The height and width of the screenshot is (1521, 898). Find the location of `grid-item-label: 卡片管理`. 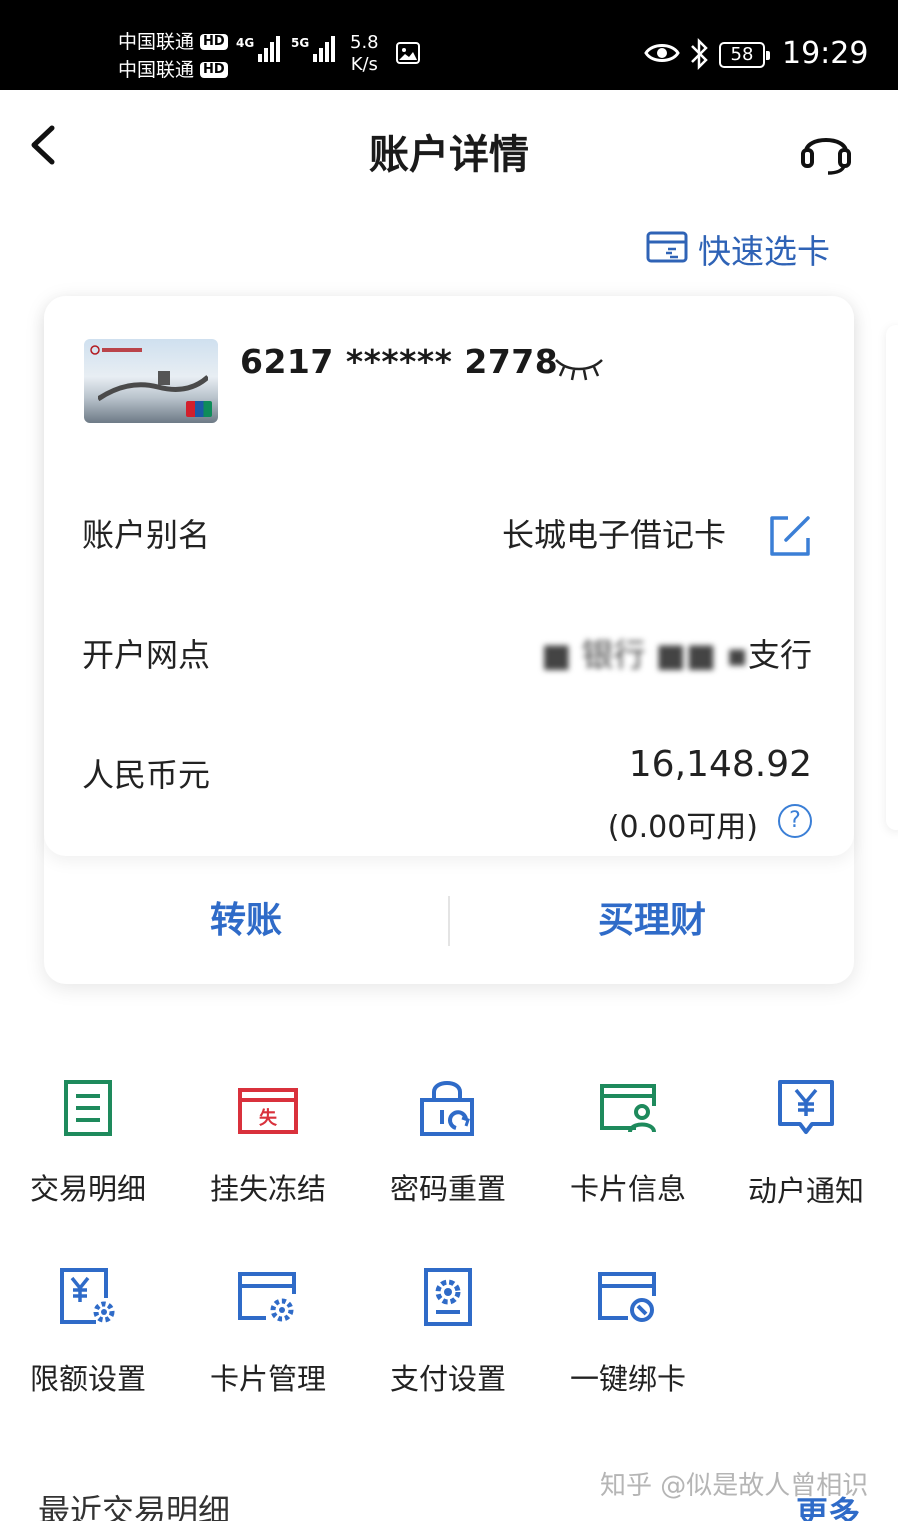

grid-item-label: 卡片管理 is located at coordinates (267, 1379).